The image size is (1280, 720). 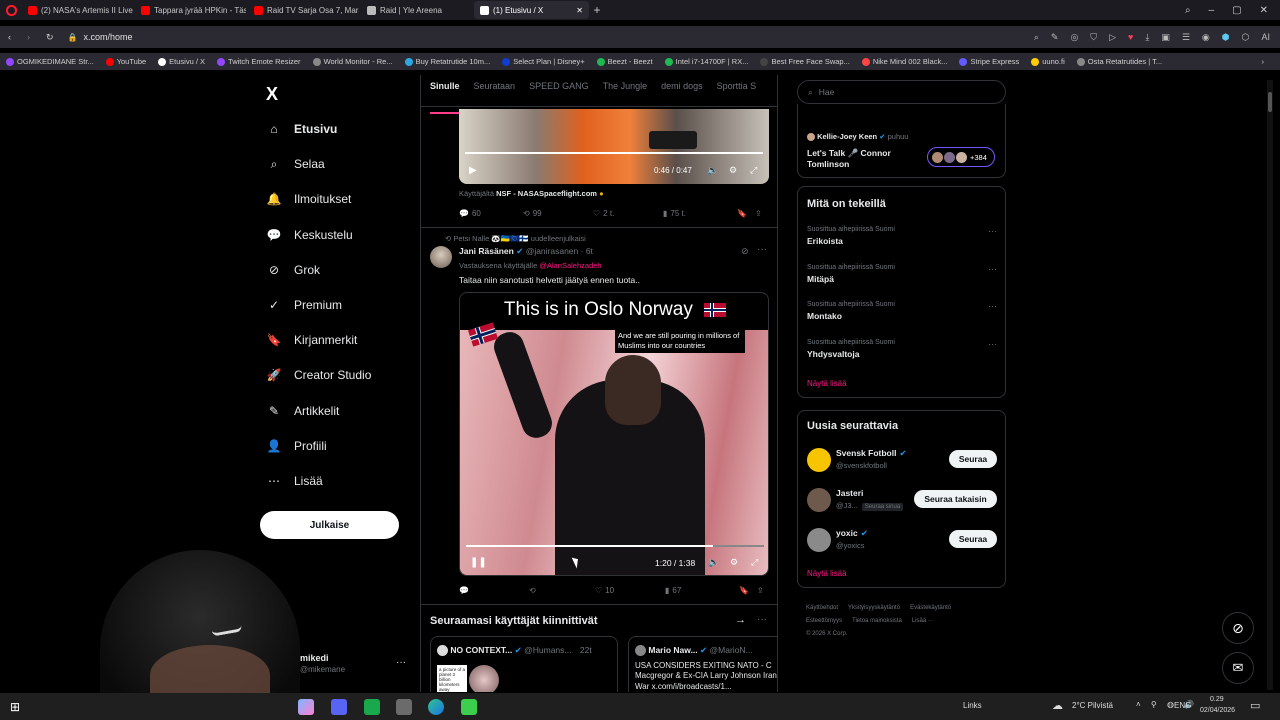 I want to click on minimize-icon: –, so click(x=1212, y=10).